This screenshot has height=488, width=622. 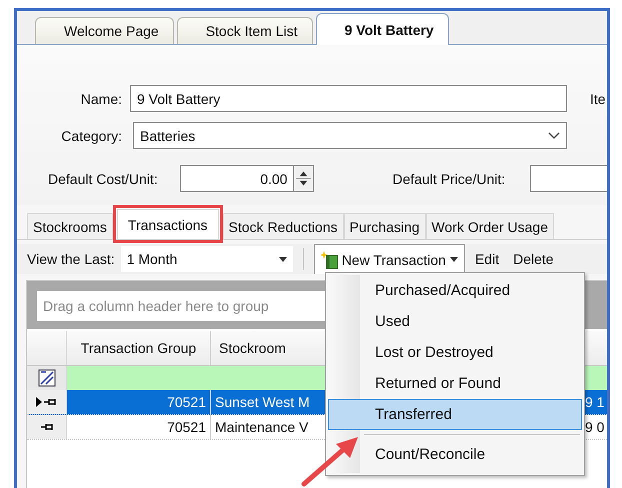 I want to click on category-dropdown: Batteries, so click(x=350, y=135).